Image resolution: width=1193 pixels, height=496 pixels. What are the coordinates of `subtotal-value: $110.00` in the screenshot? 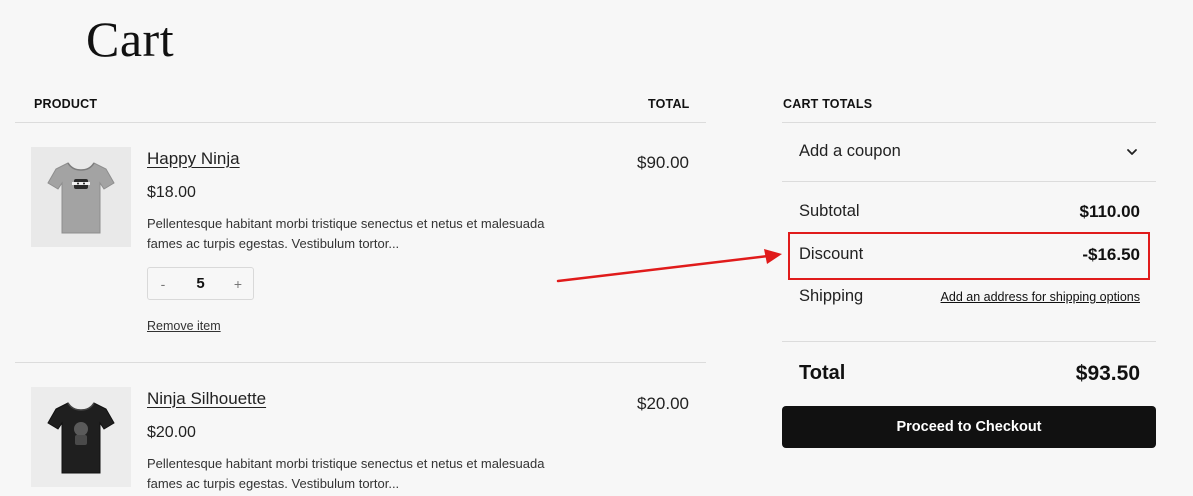 It's located at (1109, 211).